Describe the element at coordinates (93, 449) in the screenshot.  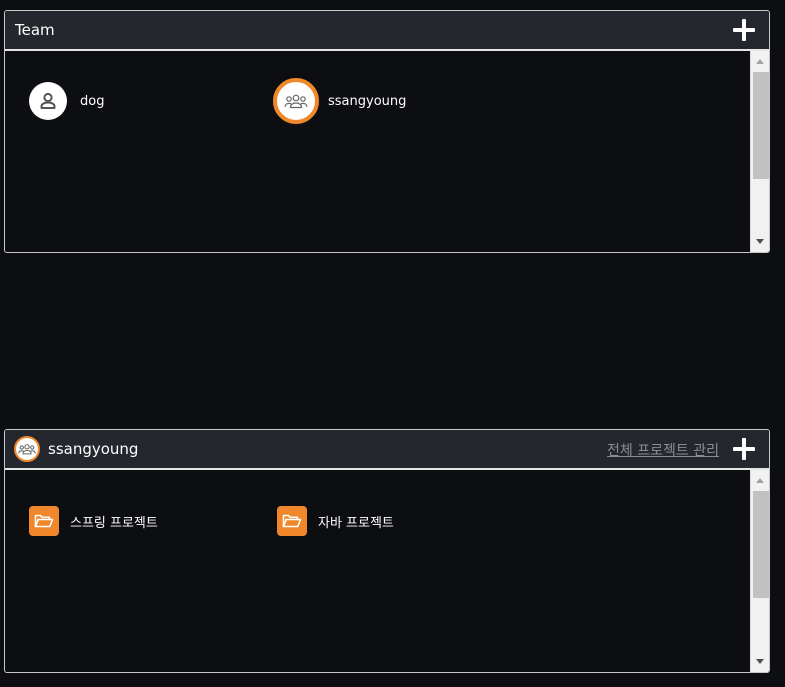
I see `project-panel-title: ssangyoung` at that location.